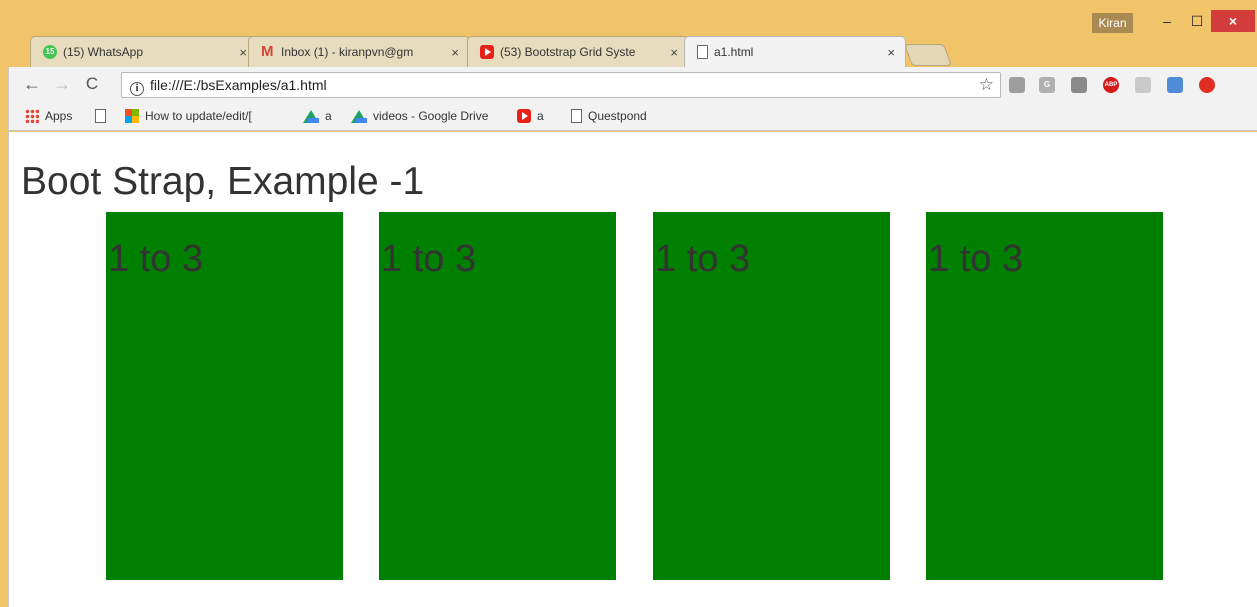 This screenshot has height=607, width=1257. Describe the element at coordinates (568, 52) in the screenshot. I see `tab-title: (53) Bootstrap Grid Syste` at that location.